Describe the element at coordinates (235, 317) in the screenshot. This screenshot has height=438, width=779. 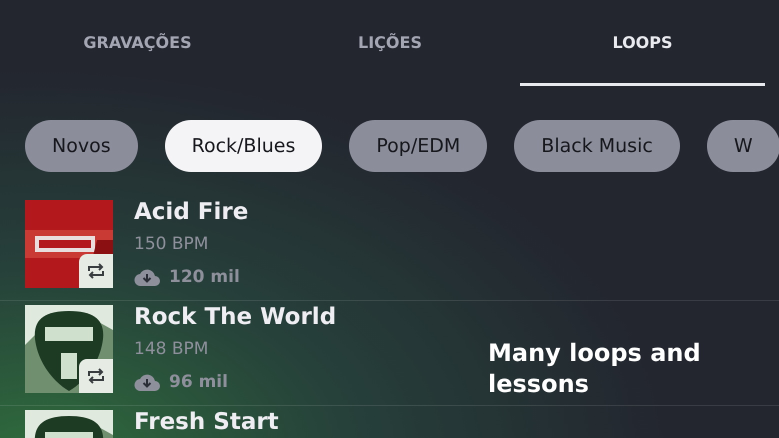
I see `loop-title: Rock The World` at that location.